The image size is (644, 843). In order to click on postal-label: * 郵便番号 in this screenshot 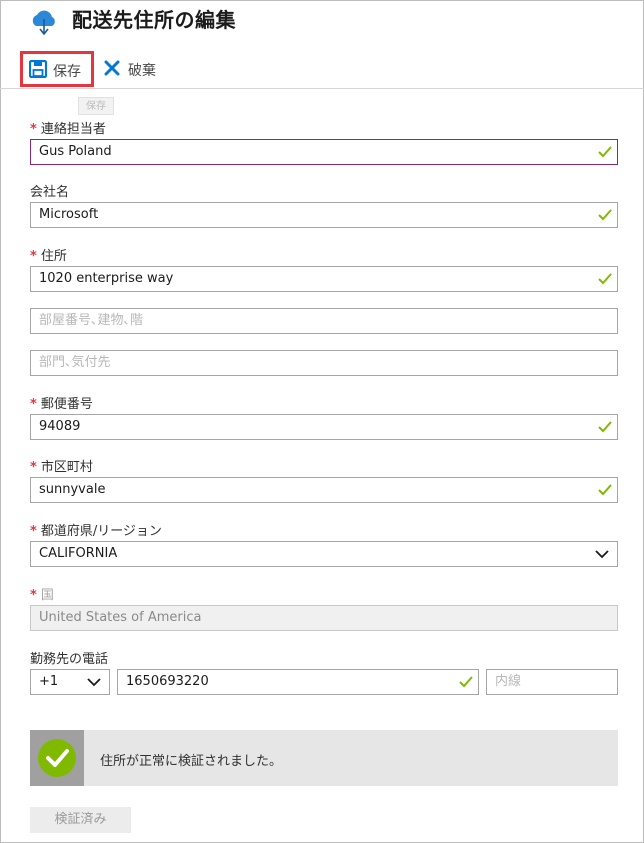, I will do `click(61, 404)`.